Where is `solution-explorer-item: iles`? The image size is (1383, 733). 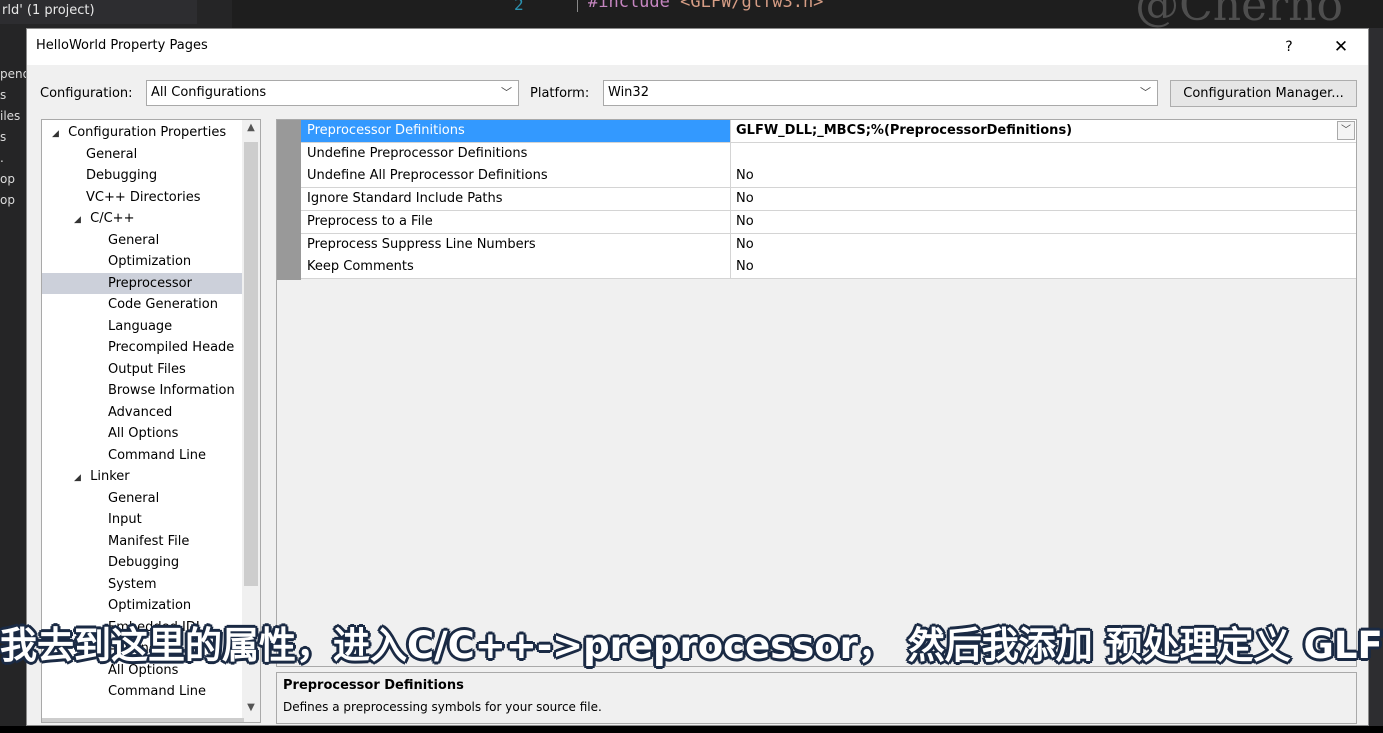
solution-explorer-item: iles is located at coordinates (10, 116).